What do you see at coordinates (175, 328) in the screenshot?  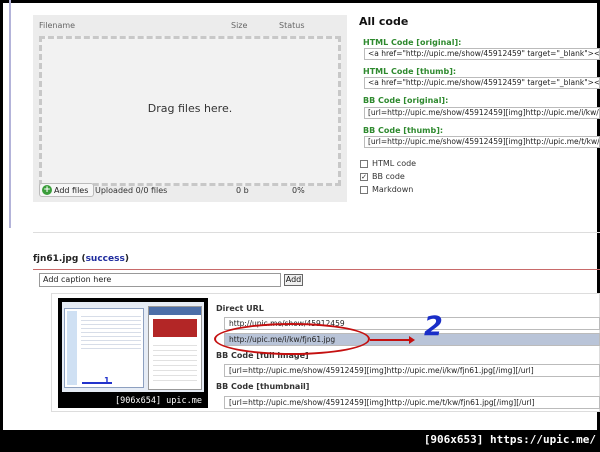 I see `thumb-web-banner` at bounding box center [175, 328].